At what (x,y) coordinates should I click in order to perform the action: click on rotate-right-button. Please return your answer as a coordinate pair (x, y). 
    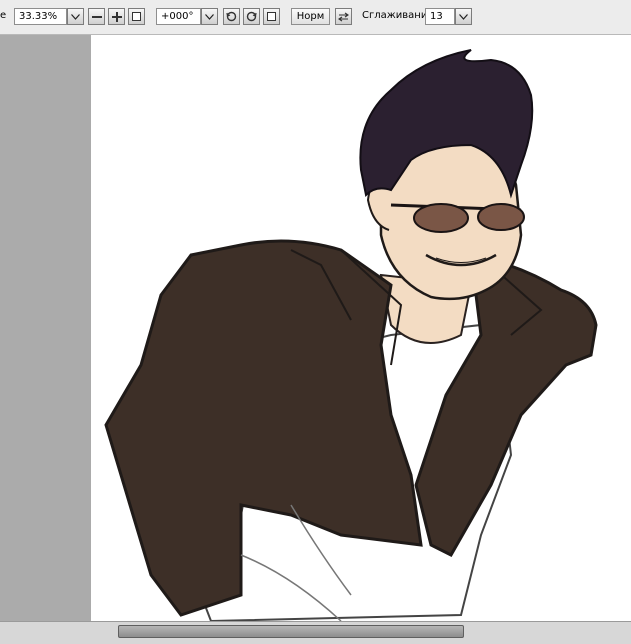
    Looking at the image, I should click on (251, 16).